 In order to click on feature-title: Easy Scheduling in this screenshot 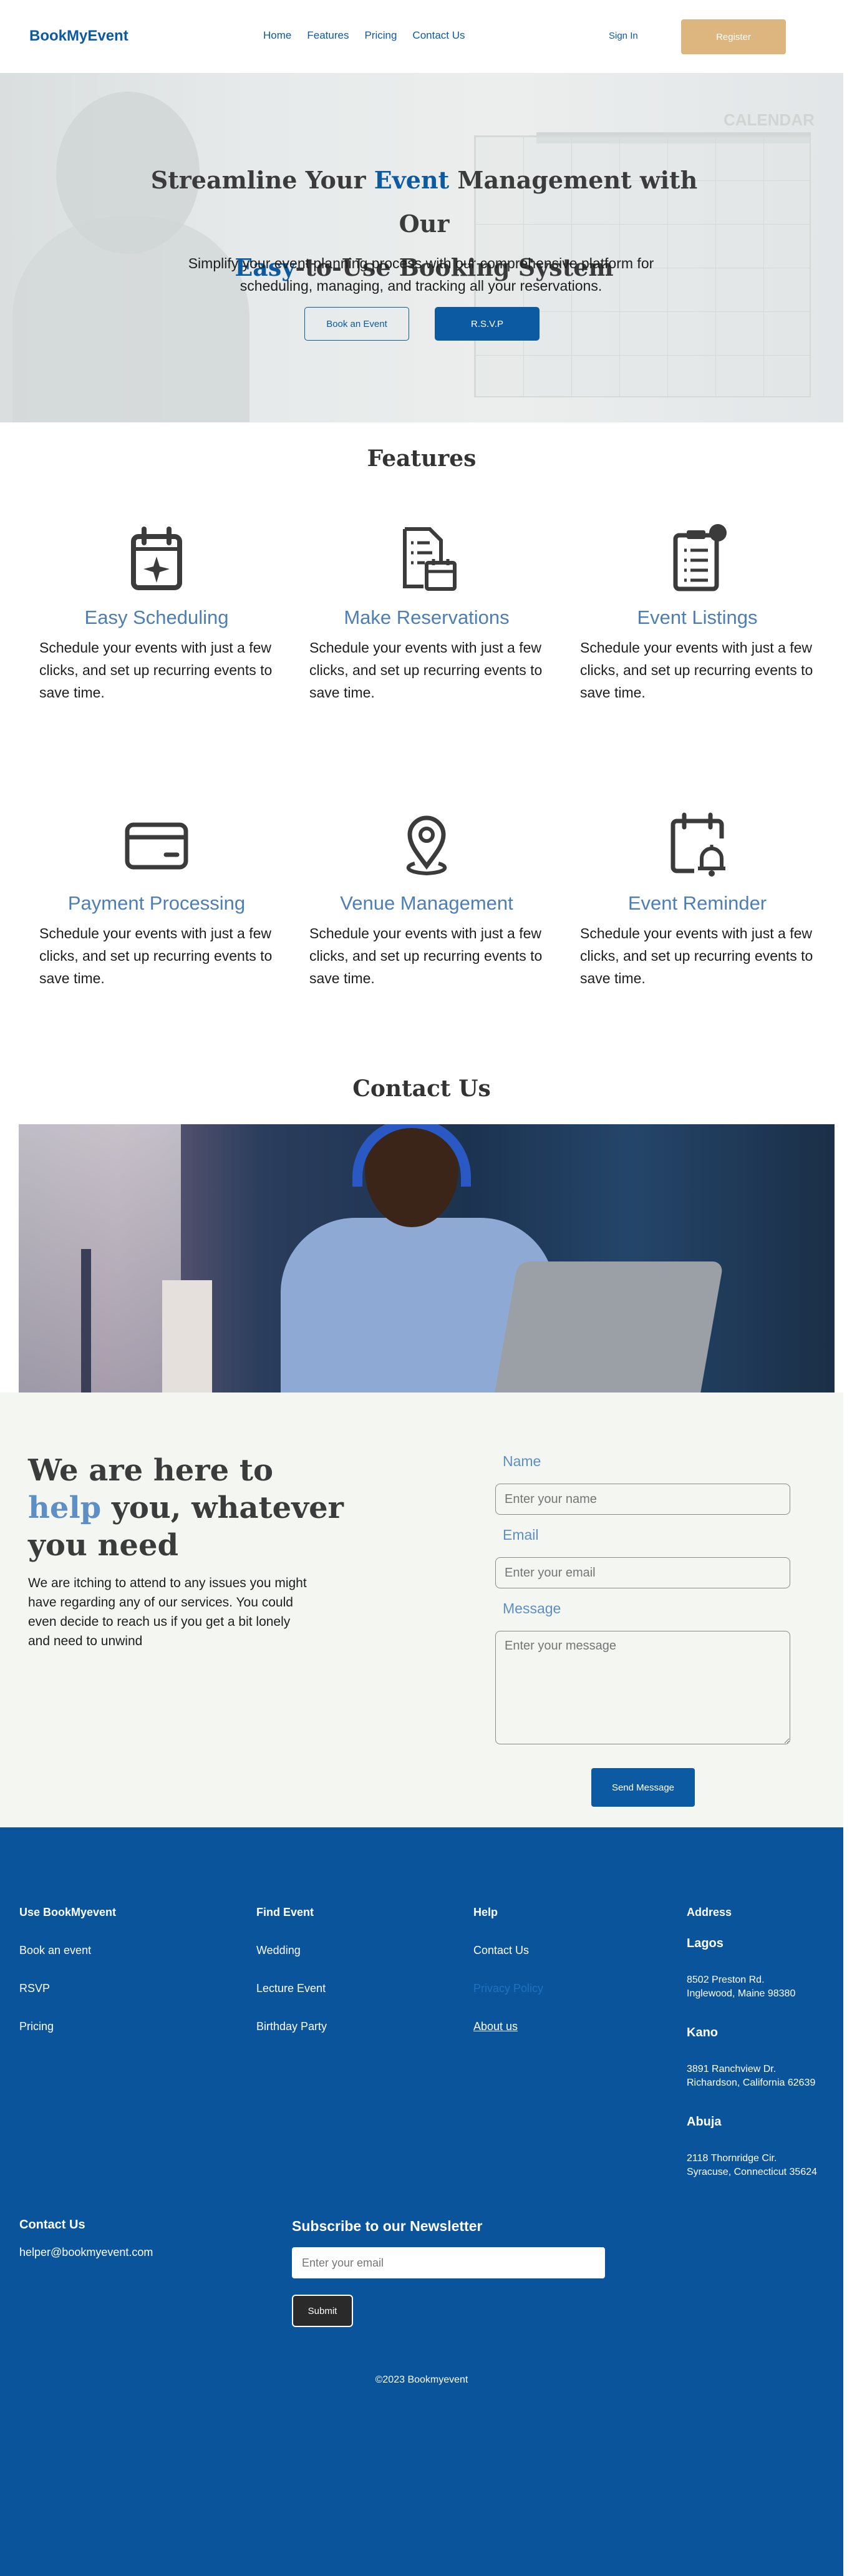, I will do `click(156, 617)`.